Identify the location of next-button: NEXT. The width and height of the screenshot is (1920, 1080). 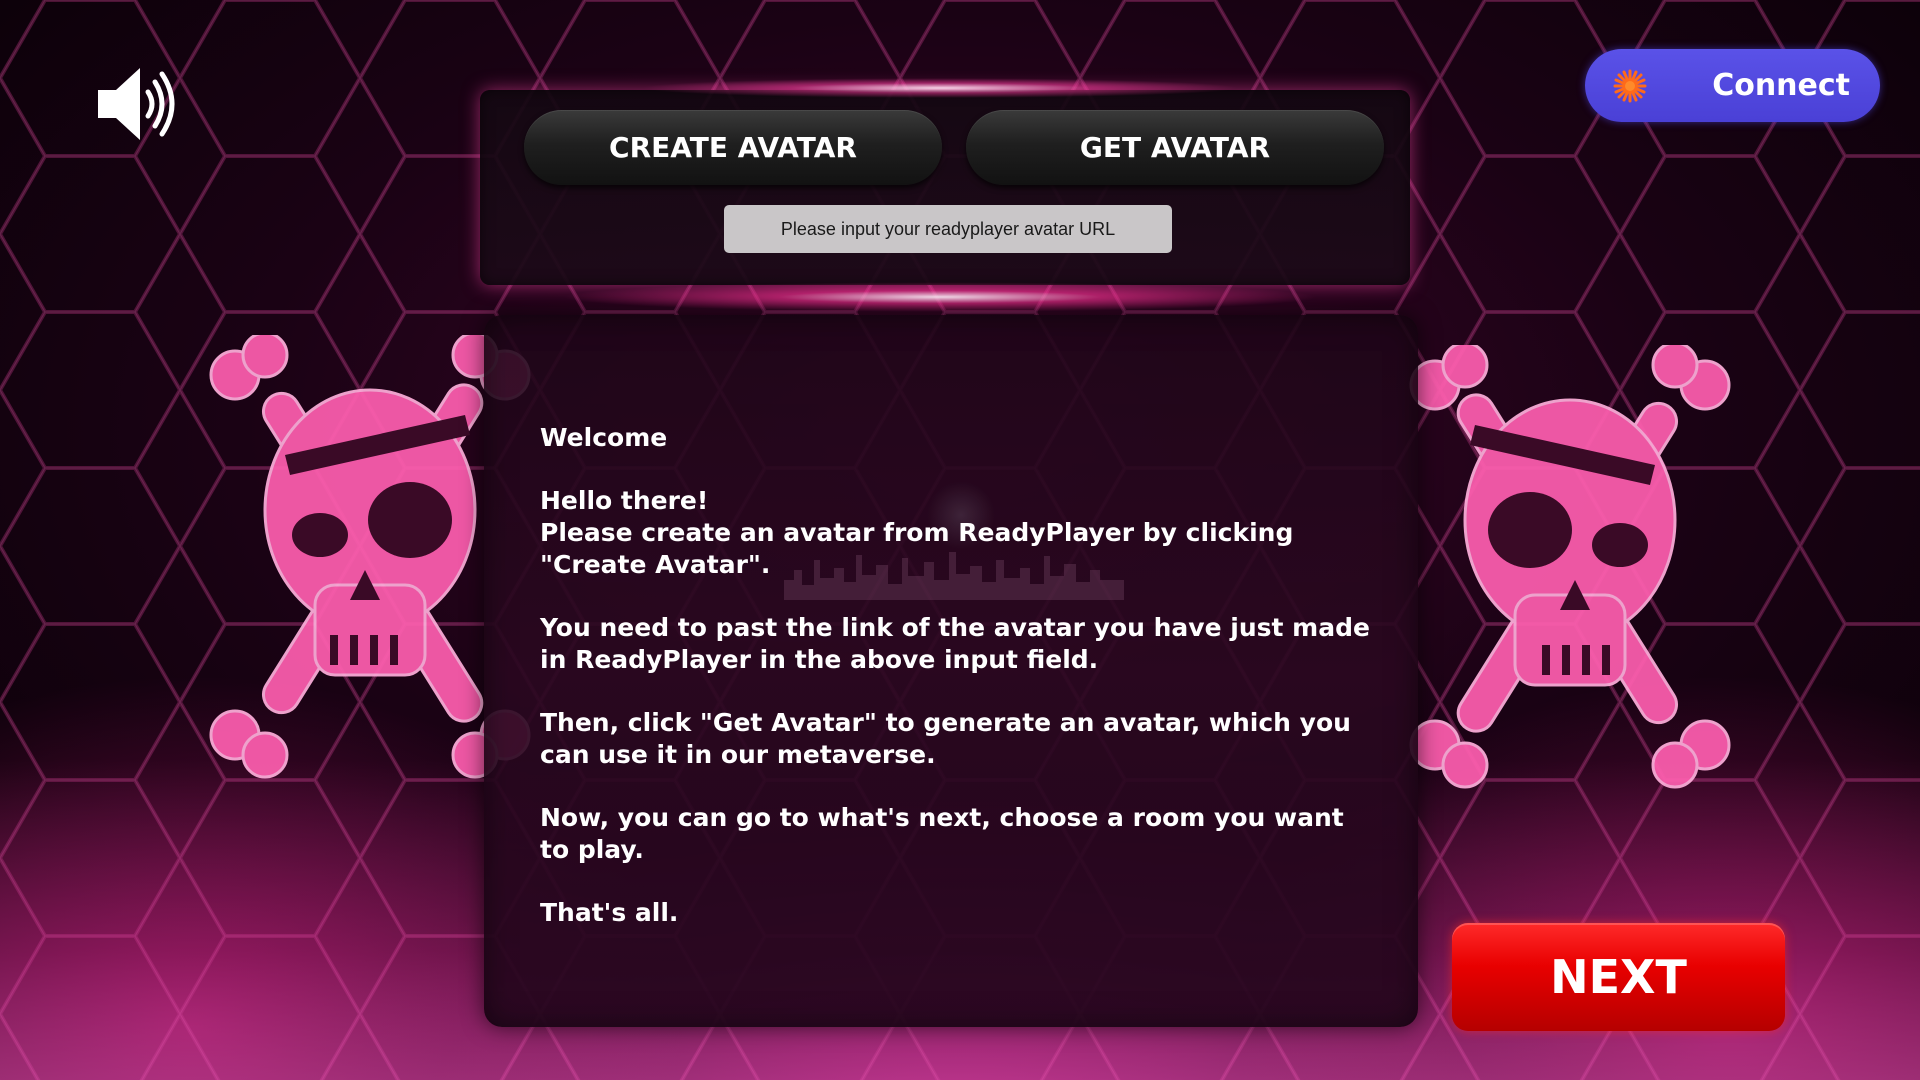
(1618, 977).